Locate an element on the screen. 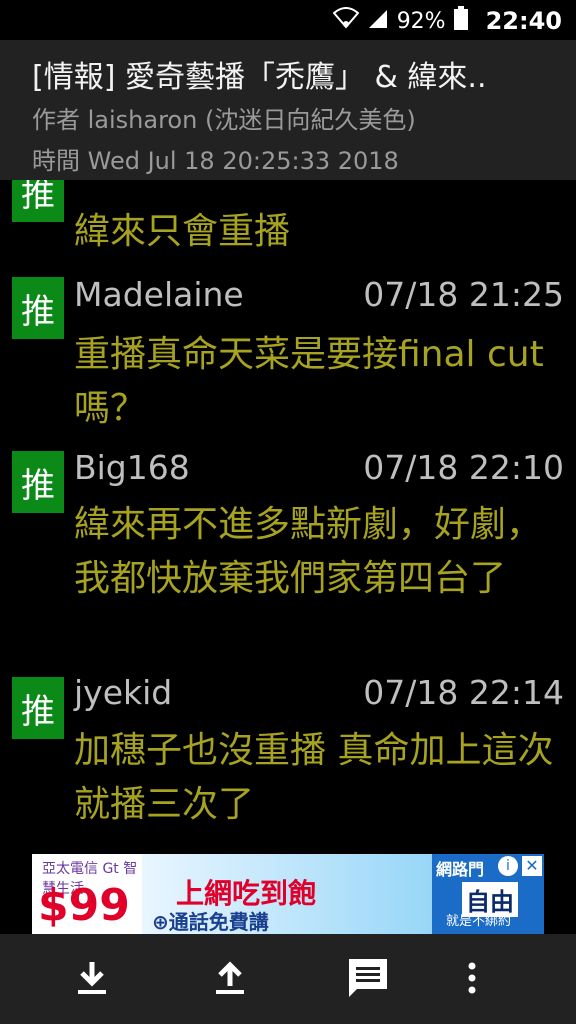  comment-text: 緯來只會重播 is located at coordinates (182, 231).